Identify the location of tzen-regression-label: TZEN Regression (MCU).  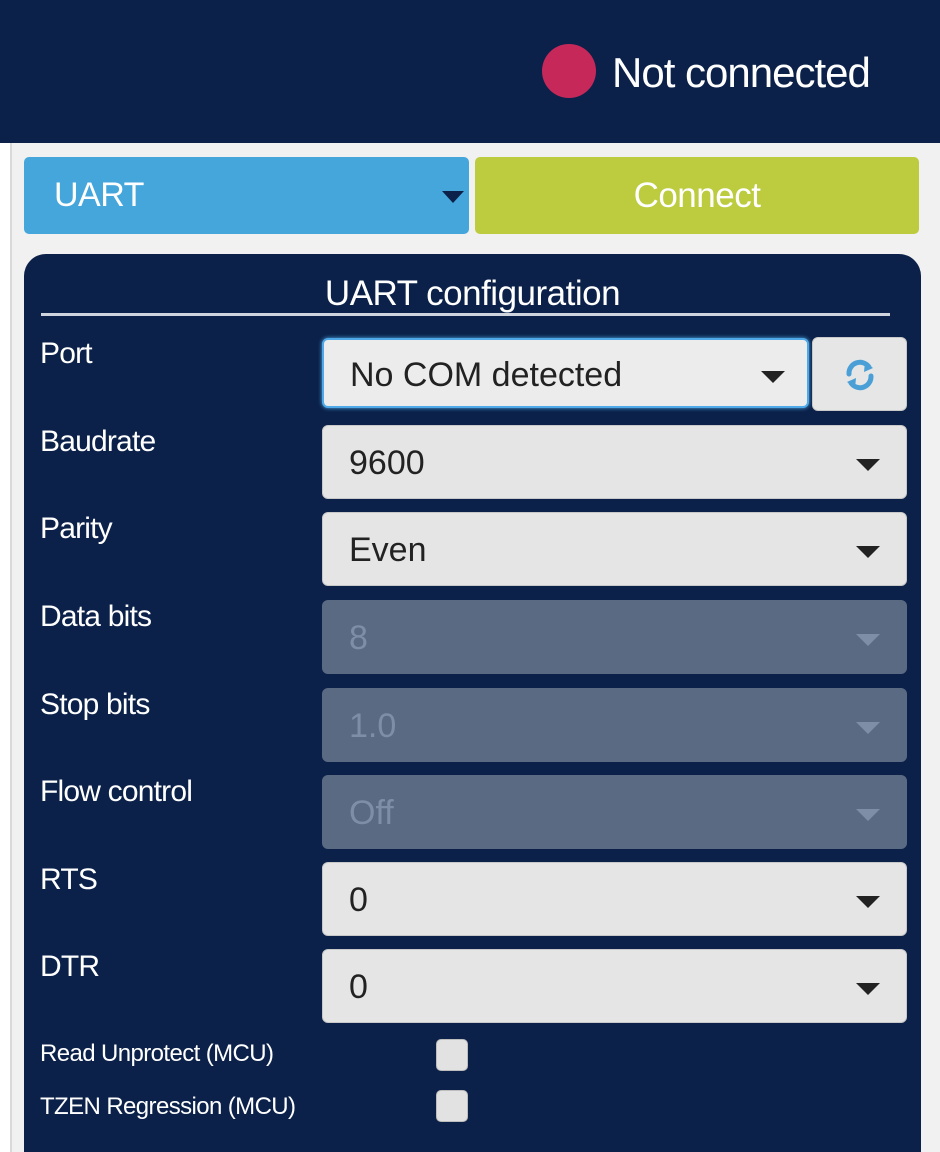
(168, 1106).